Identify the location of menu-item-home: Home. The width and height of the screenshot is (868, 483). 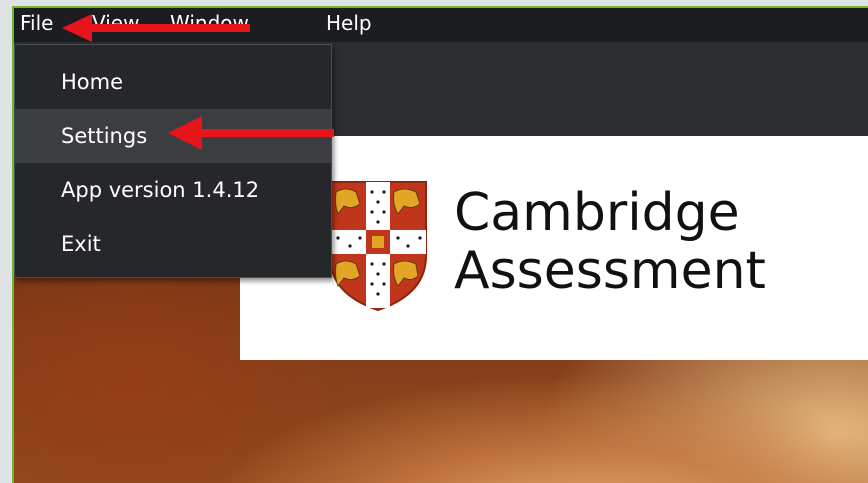
(173, 82).